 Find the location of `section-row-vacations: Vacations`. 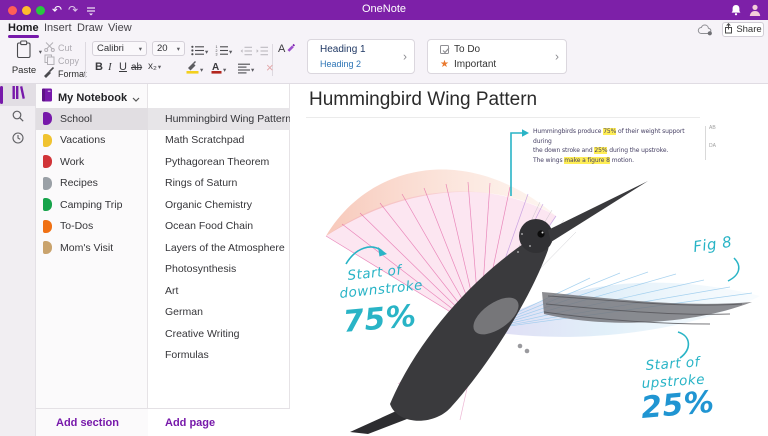

section-row-vacations: Vacations is located at coordinates (92, 141).